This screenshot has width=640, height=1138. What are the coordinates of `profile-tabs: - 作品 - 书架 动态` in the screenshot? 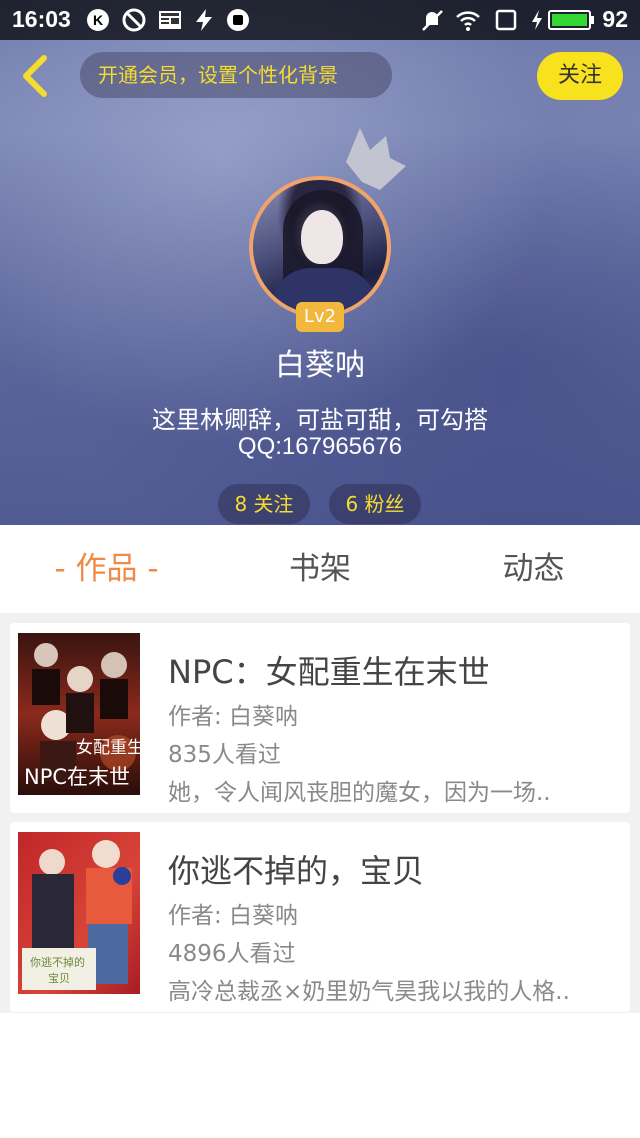 It's located at (320, 569).